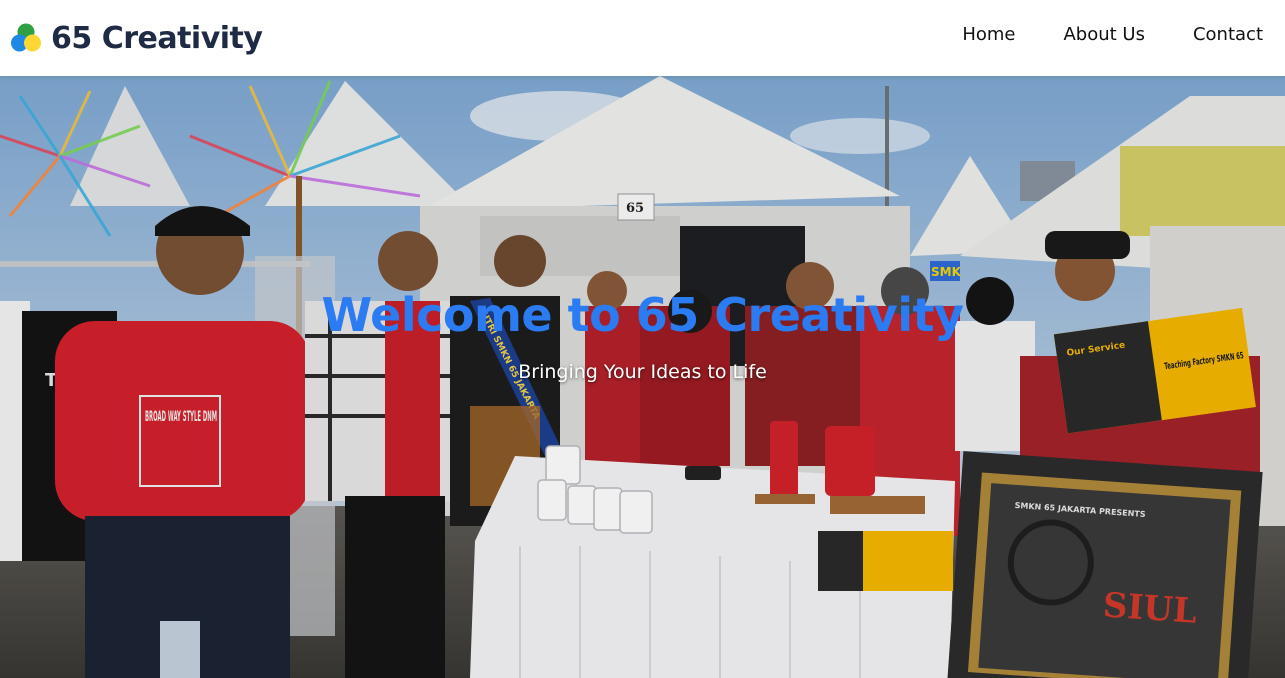 The height and width of the screenshot is (678, 1285). Describe the element at coordinates (26, 37) in the screenshot. I see `tri-color-circles-logo-icon` at that location.